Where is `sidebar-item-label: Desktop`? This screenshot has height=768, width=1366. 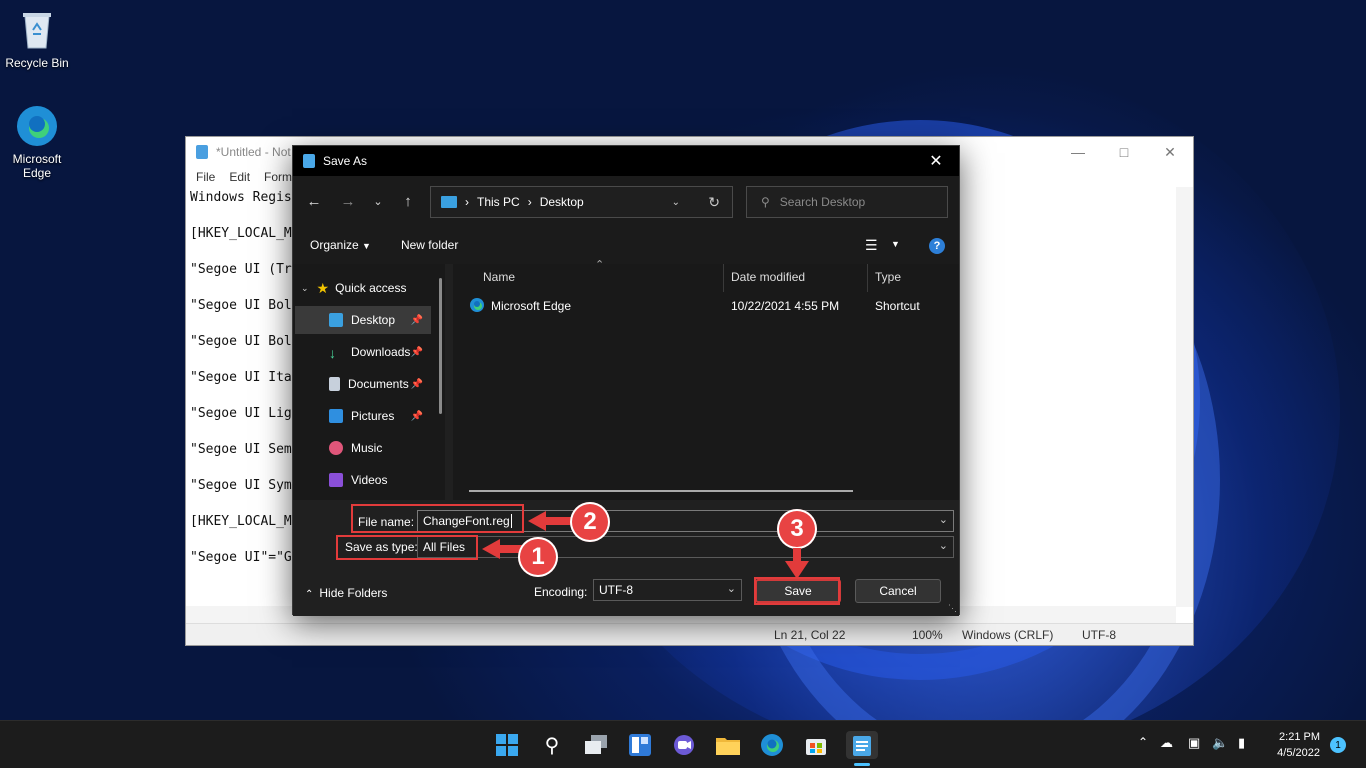
sidebar-item-label: Desktop is located at coordinates (373, 320).